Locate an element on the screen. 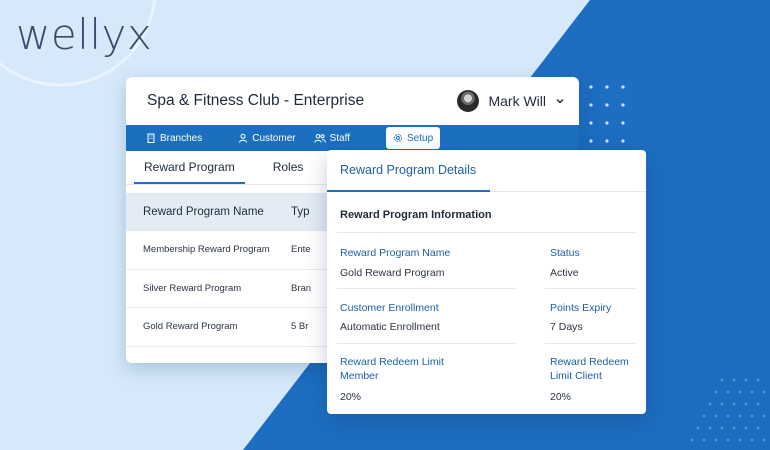 This screenshot has width=770, height=450. nav-item-label: Staff is located at coordinates (339, 138).